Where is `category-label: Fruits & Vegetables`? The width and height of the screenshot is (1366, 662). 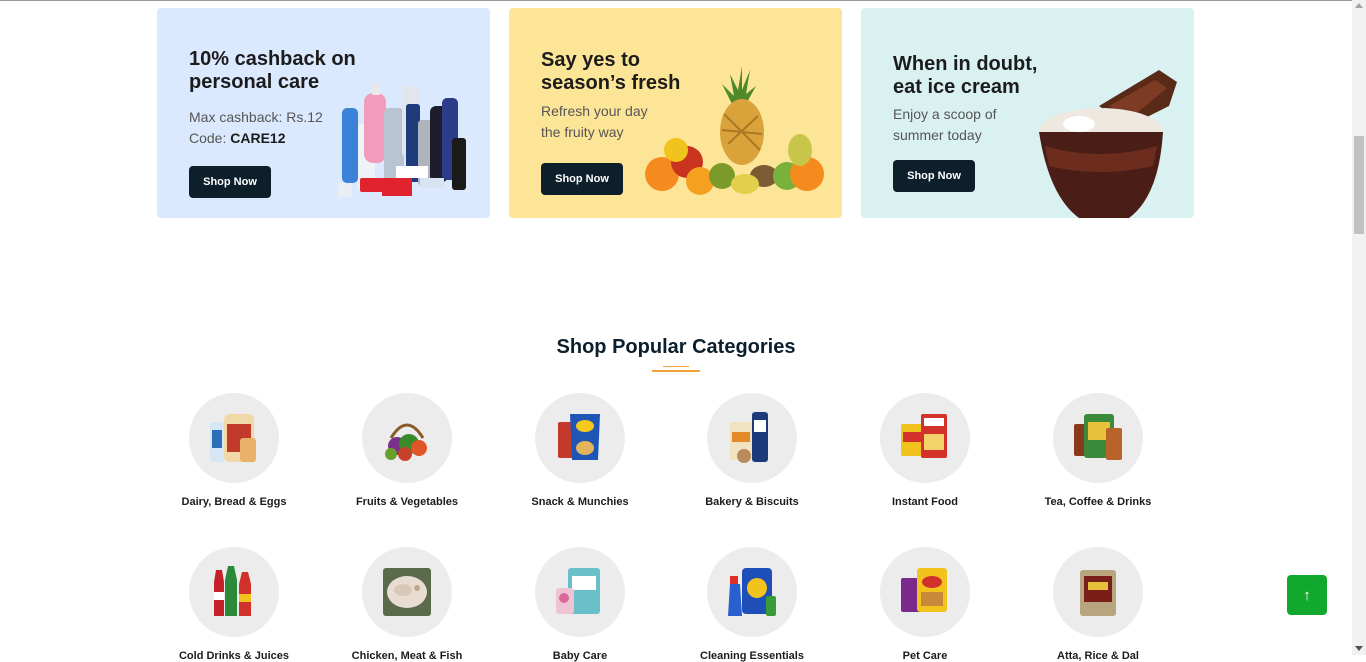
category-label: Fruits & Vegetables is located at coordinates (407, 502).